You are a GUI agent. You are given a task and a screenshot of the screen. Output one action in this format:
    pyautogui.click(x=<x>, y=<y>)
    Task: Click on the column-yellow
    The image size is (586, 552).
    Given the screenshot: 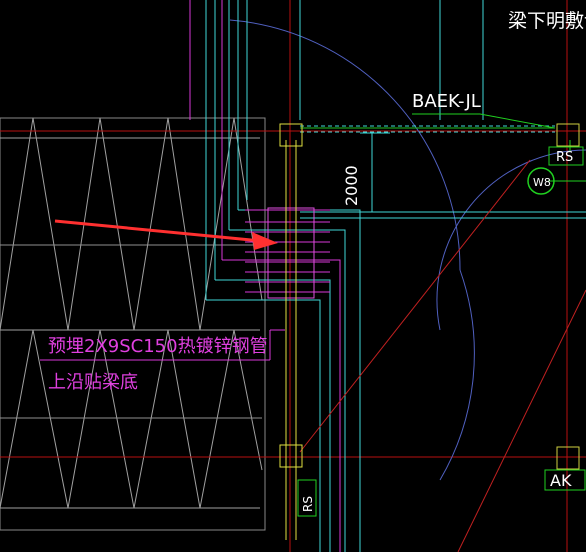 What is the action you would take?
    pyautogui.click(x=291, y=340)
    